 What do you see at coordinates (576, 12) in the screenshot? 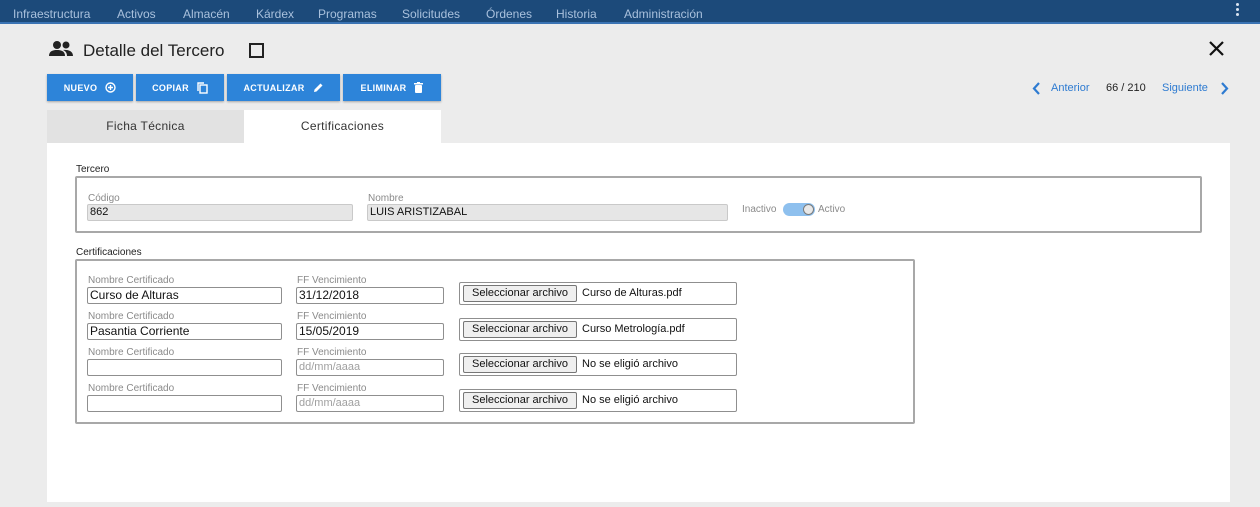
I see `nav-item-historia: Historia` at bounding box center [576, 12].